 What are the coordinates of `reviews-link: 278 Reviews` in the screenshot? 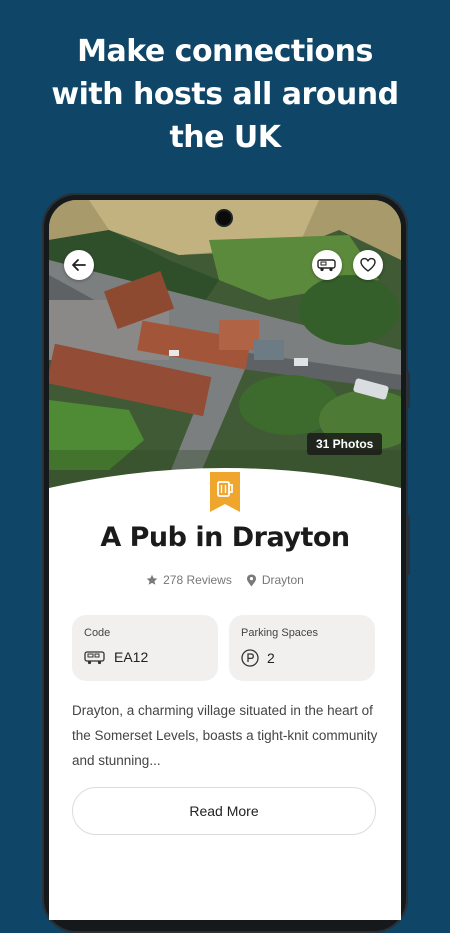 It's located at (189, 580).